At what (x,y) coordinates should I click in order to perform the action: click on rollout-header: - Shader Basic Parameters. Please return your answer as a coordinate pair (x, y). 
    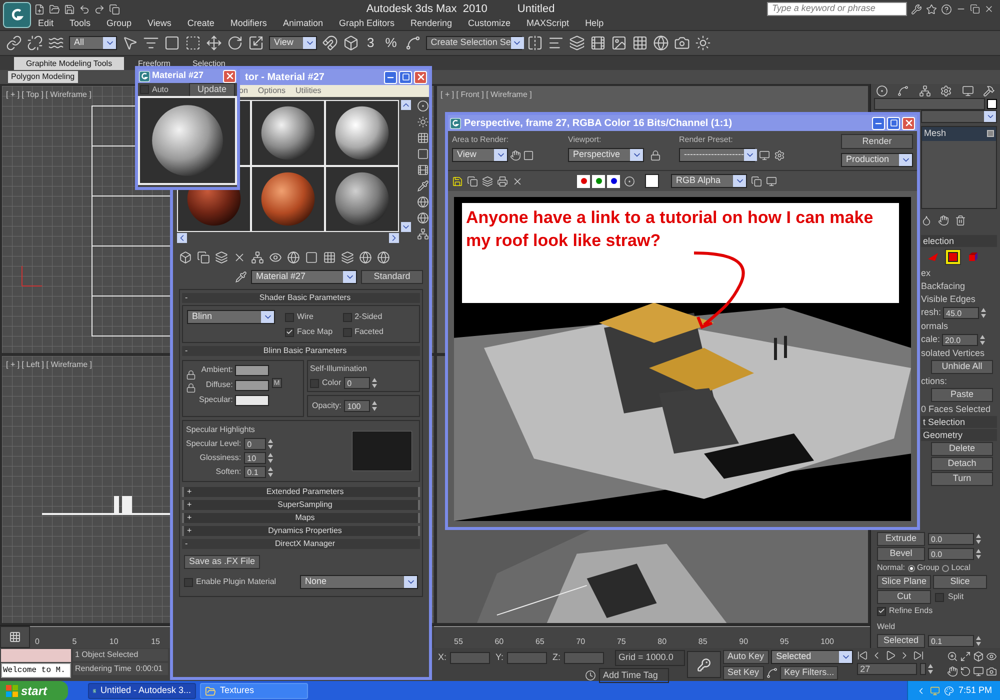
    Looking at the image, I should click on (301, 298).